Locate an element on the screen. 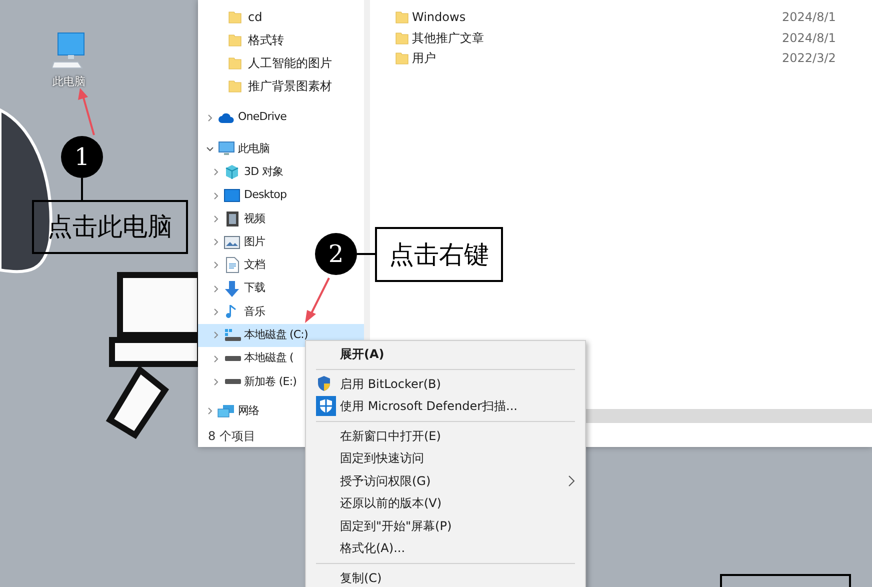 This screenshot has width=872, height=587. menu-item: 启用 BitLocker(B) is located at coordinates (445, 383).